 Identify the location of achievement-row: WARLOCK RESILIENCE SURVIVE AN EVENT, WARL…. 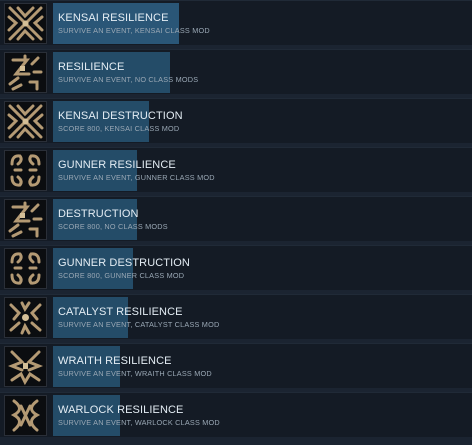
(236, 414).